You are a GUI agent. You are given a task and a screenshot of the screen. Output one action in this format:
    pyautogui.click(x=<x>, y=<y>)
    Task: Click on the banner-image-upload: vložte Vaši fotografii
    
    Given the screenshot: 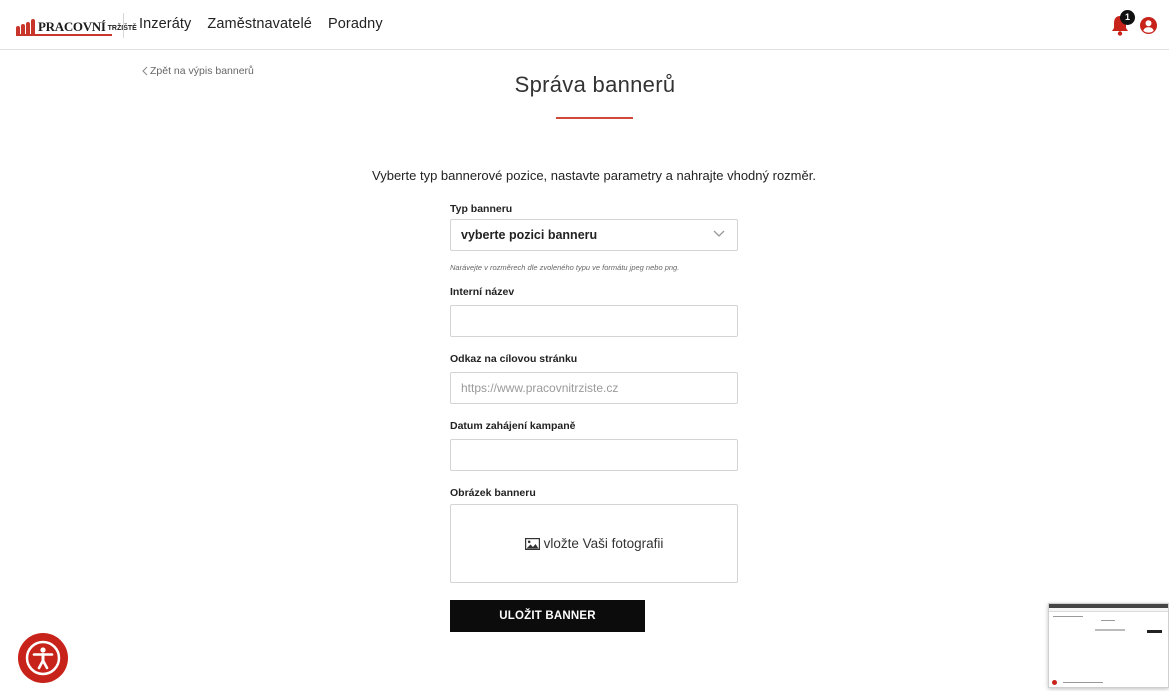 What is the action you would take?
    pyautogui.click(x=594, y=543)
    